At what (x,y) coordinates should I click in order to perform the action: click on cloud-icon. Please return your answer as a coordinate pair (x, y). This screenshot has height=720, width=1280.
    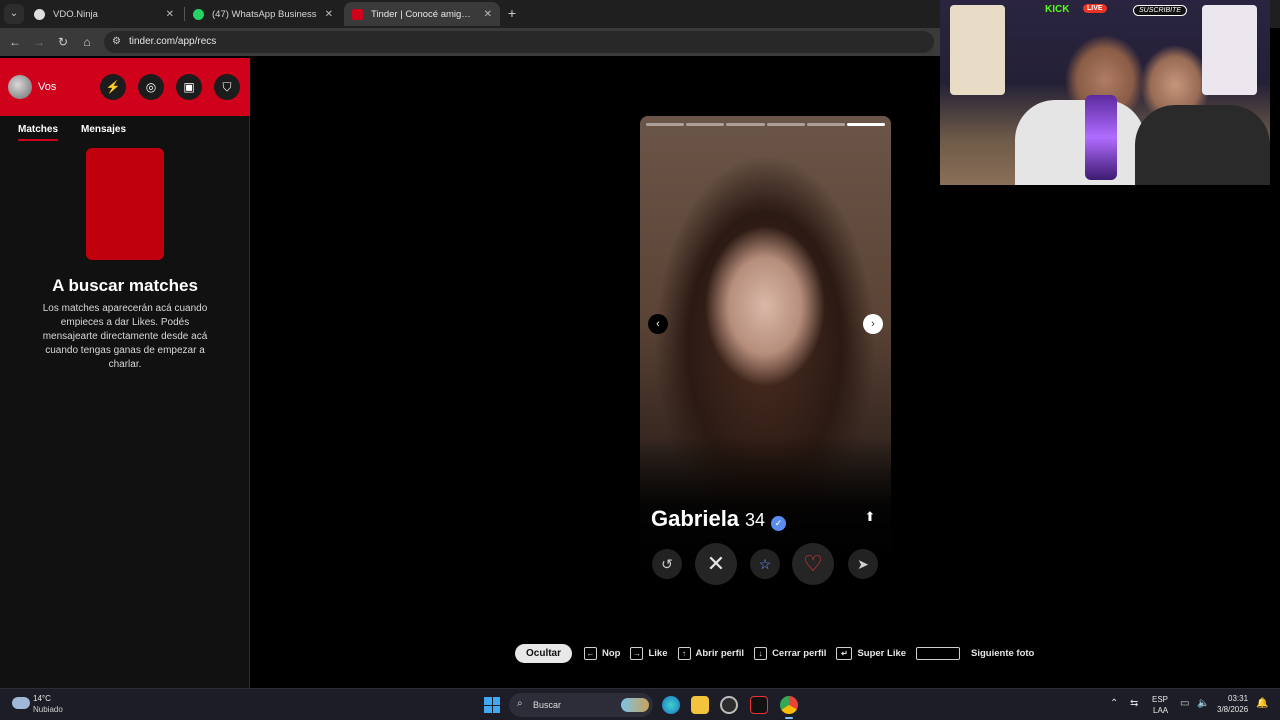
    Looking at the image, I should click on (21, 703).